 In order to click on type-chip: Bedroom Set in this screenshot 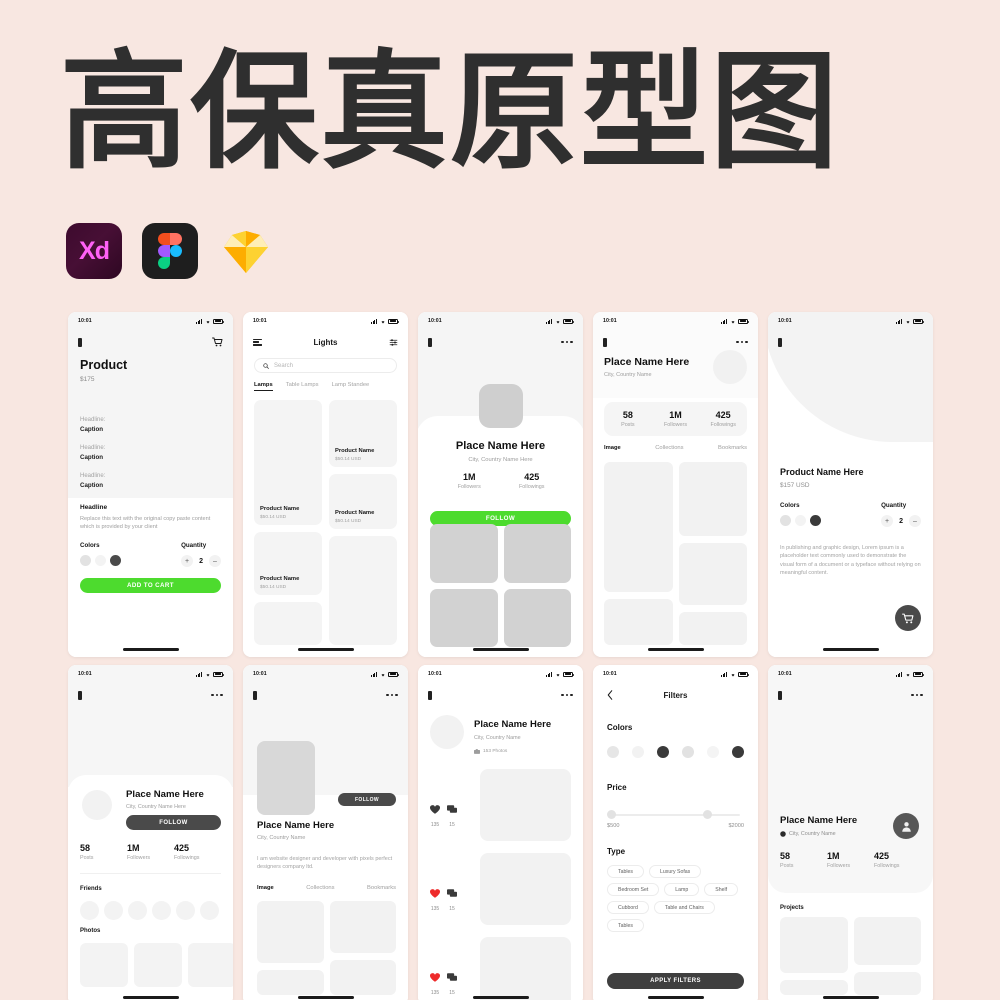, I will do `click(633, 889)`.